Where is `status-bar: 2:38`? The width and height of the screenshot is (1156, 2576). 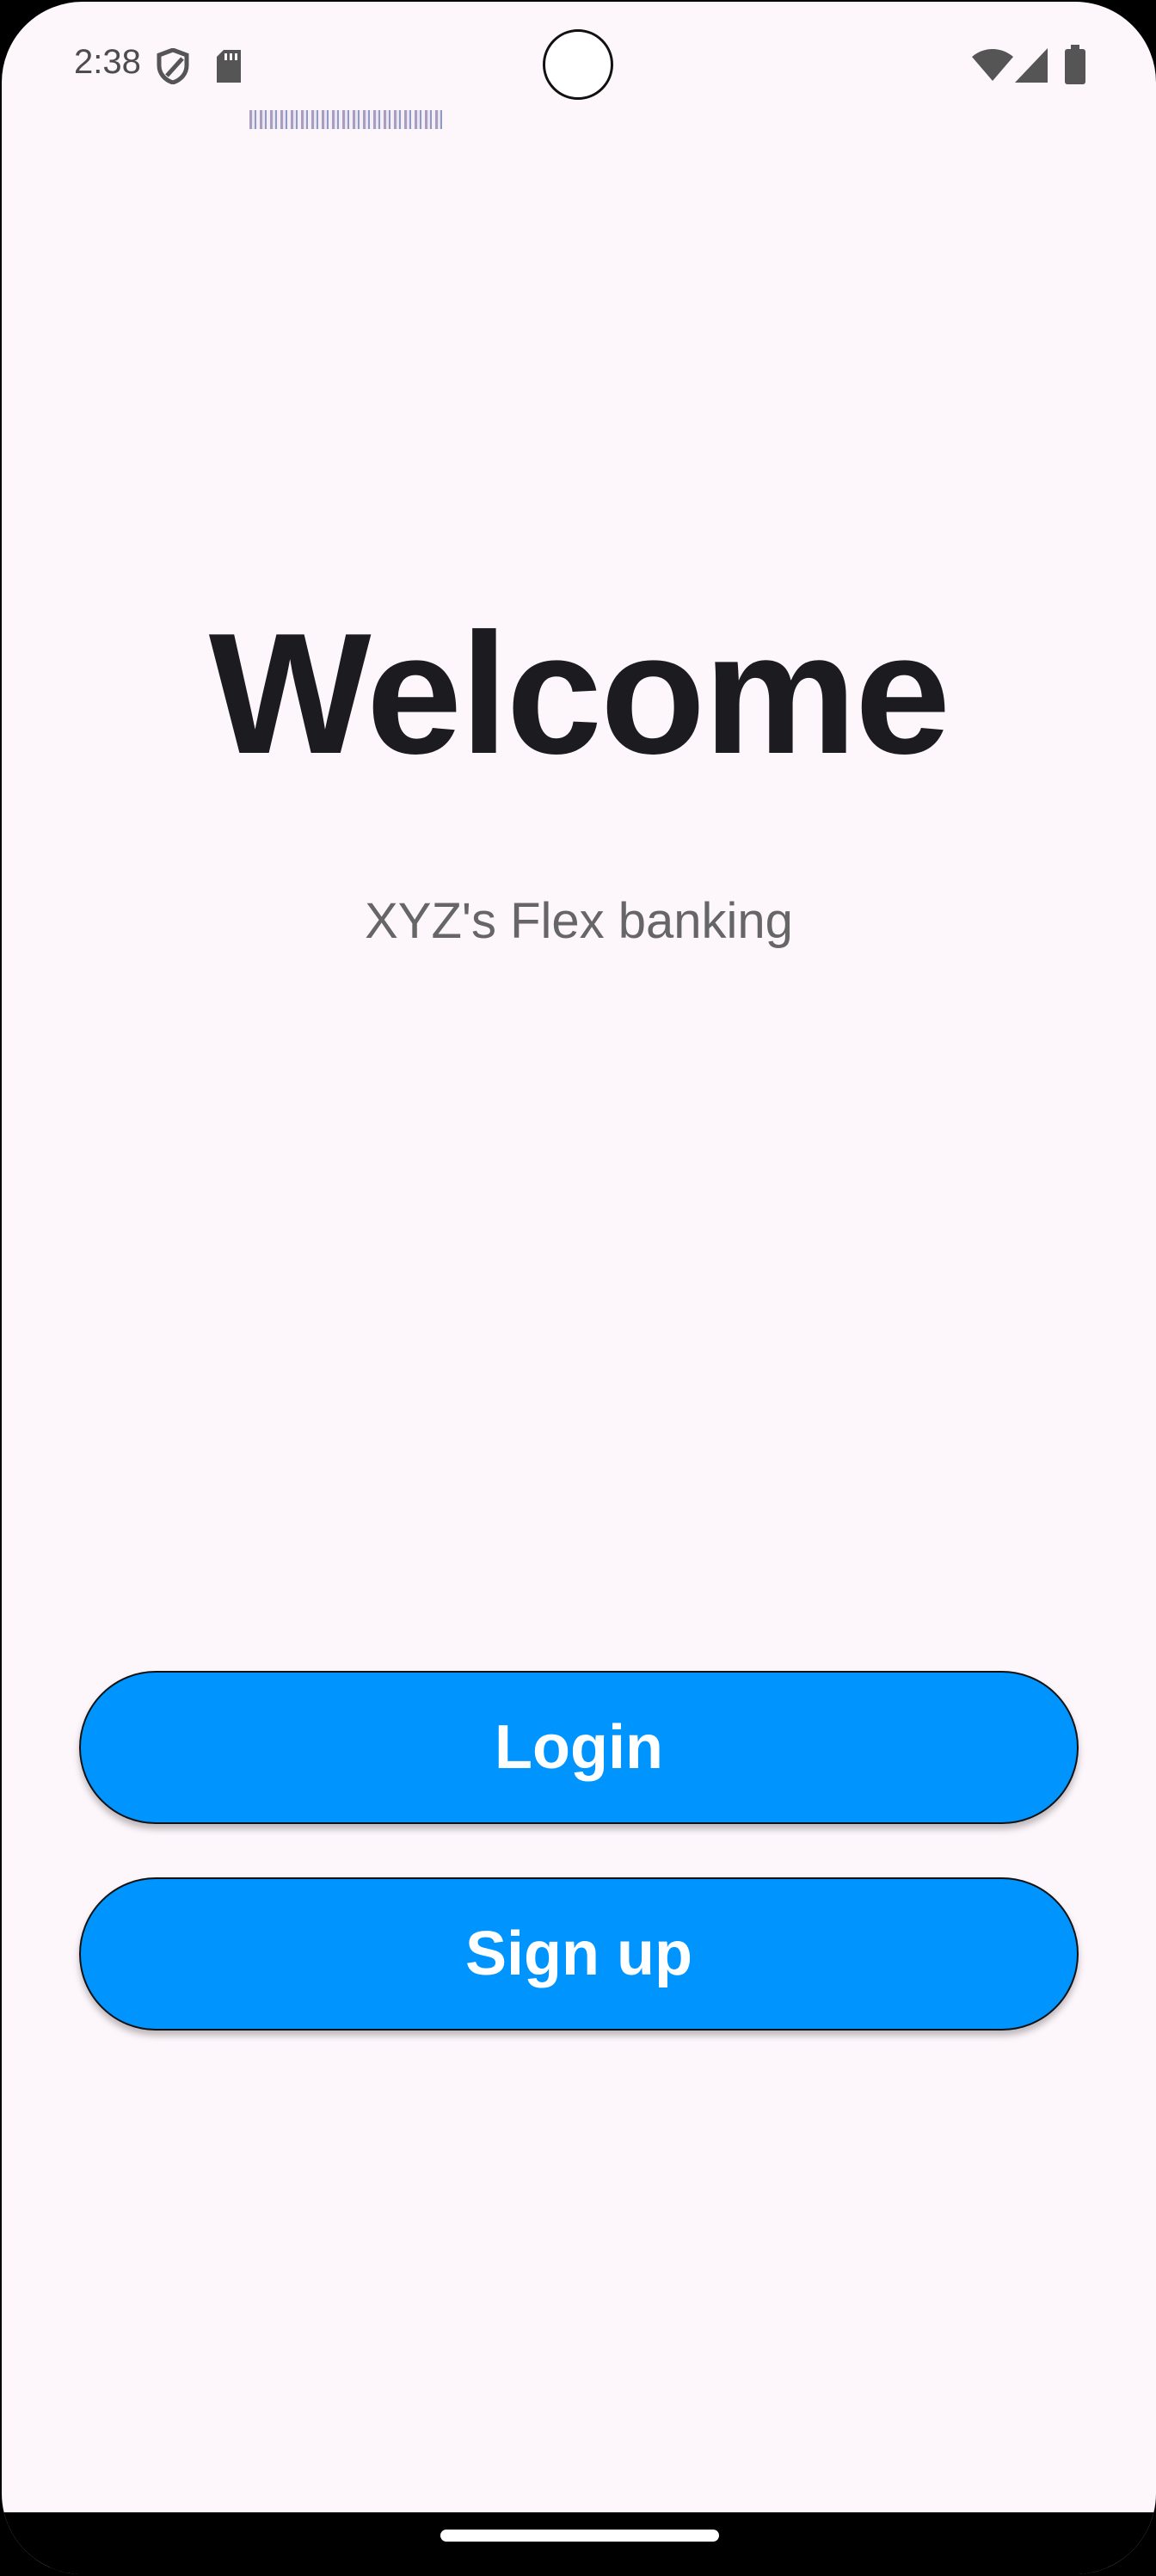 status-bar: 2:38 is located at coordinates (579, 66).